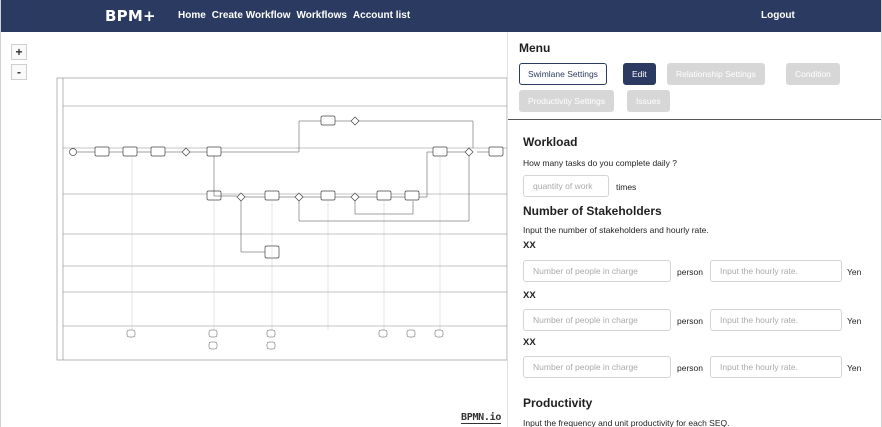 Image resolution: width=882 pixels, height=427 pixels. What do you see at coordinates (648, 101) in the screenshot?
I see `issues-button: Issues` at bounding box center [648, 101].